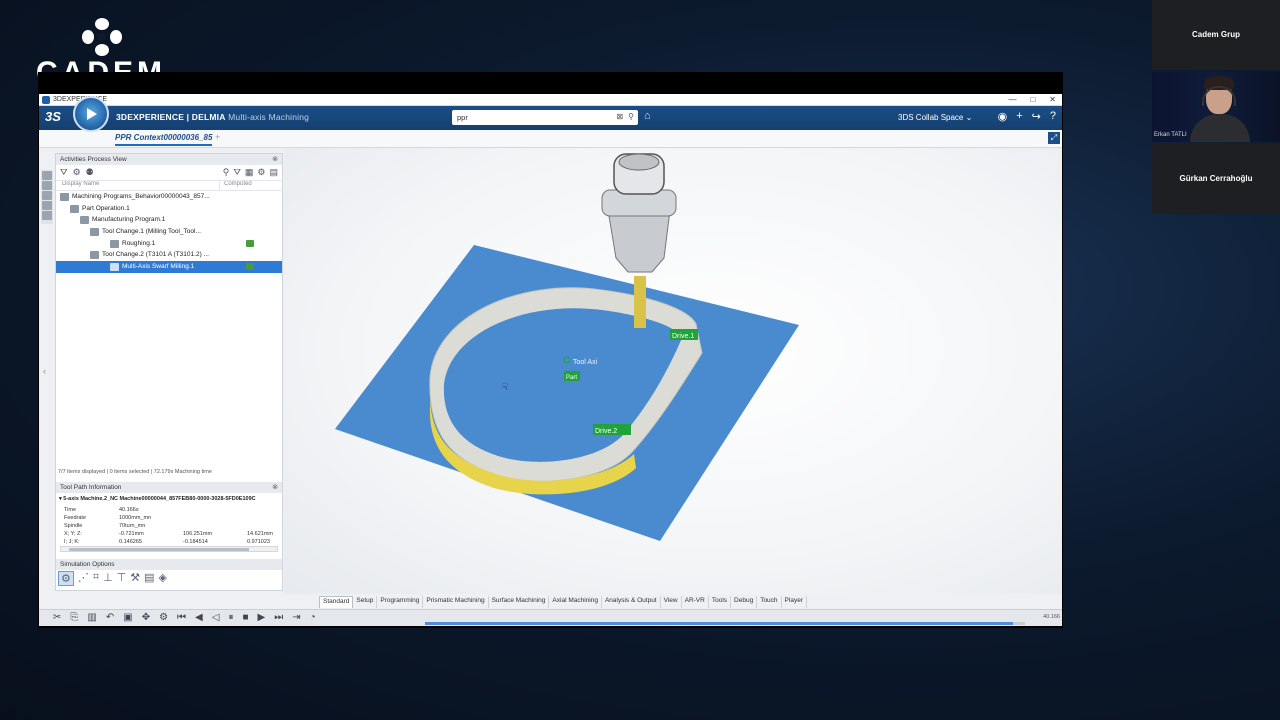  Describe the element at coordinates (545, 117) in the screenshot. I see `search-input: ppr ⊠ ⚲` at that location.